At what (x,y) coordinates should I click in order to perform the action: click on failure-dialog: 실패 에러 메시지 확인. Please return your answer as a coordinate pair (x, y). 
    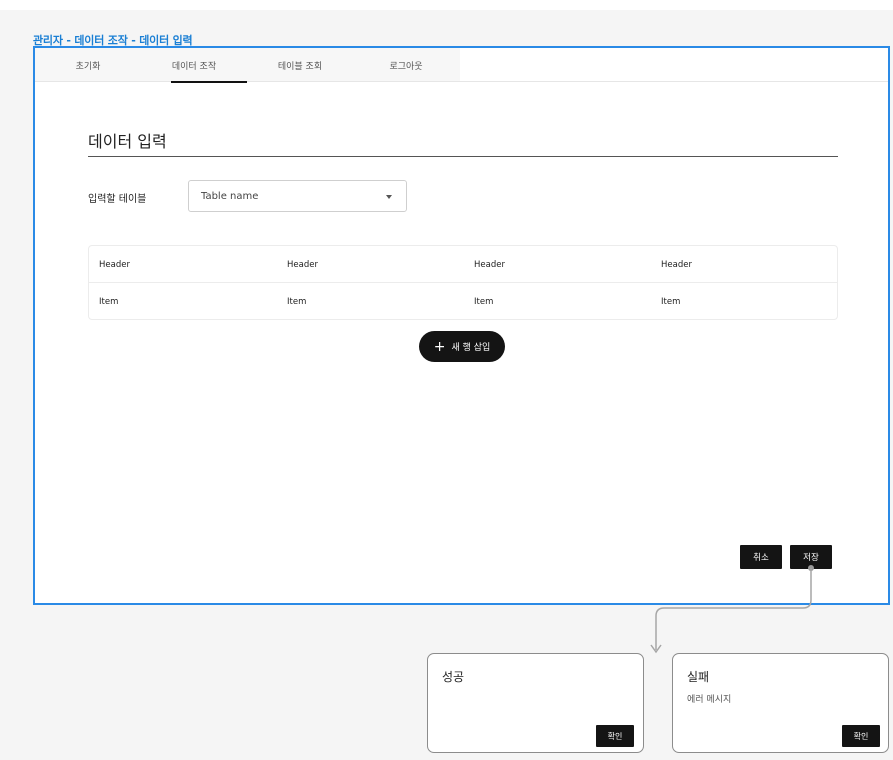
    Looking at the image, I should click on (780, 703).